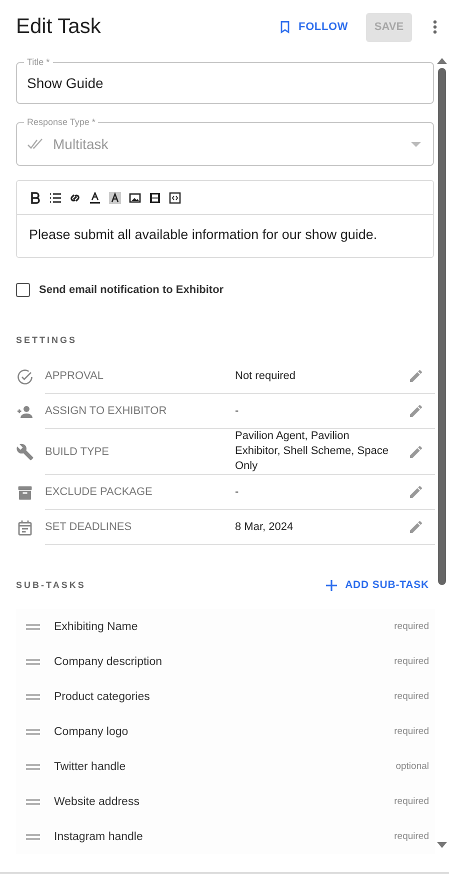  What do you see at coordinates (23, 290) in the screenshot?
I see `checkbox` at bounding box center [23, 290].